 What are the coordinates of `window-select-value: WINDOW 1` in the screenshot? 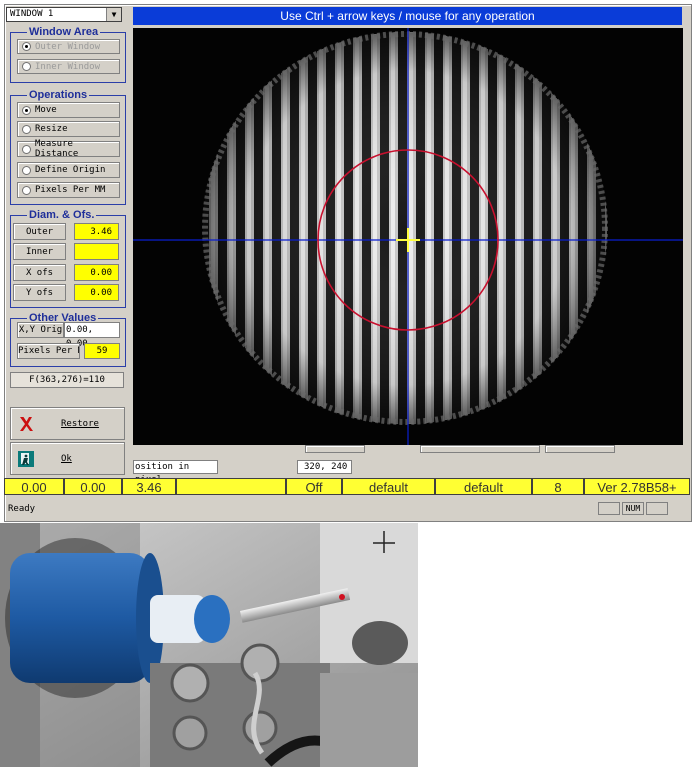 It's located at (32, 14).